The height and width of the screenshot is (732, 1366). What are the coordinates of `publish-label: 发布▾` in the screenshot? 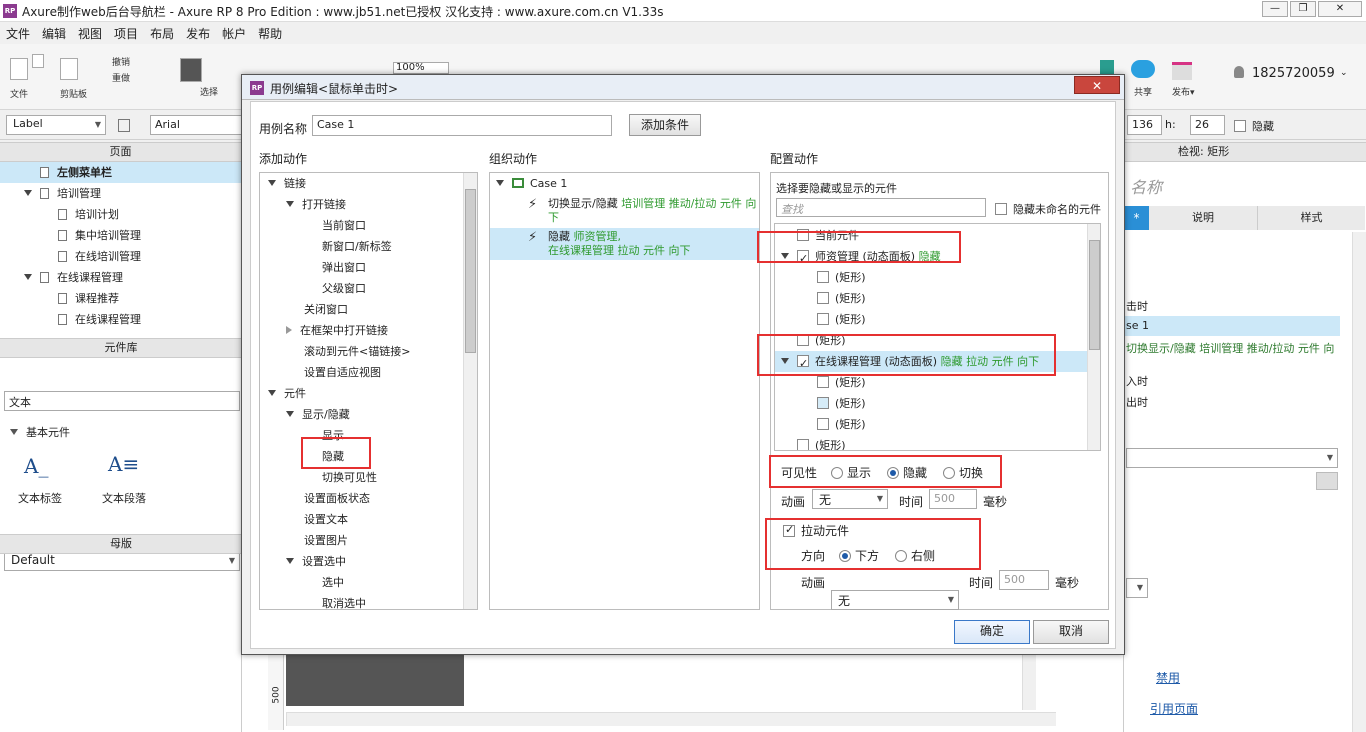 It's located at (1183, 91).